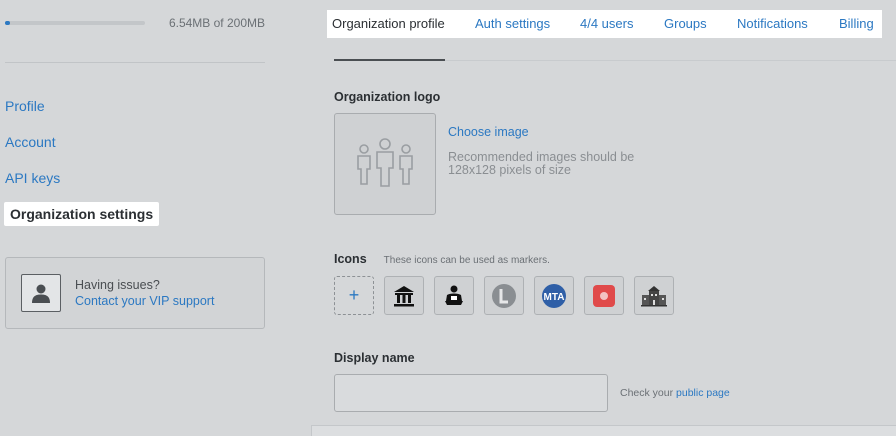 The height and width of the screenshot is (436, 896). Describe the element at coordinates (389, 60) in the screenshot. I see `active-tab-indicator` at that location.